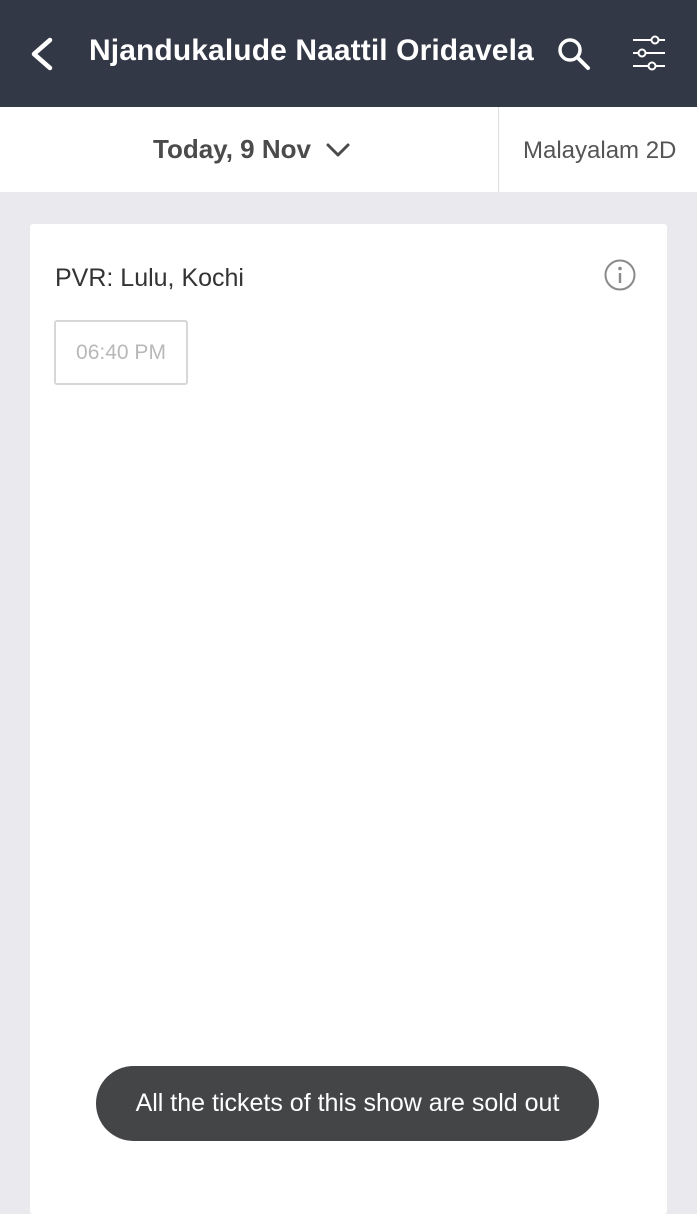  I want to click on filter-sliders-icon, so click(649, 53).